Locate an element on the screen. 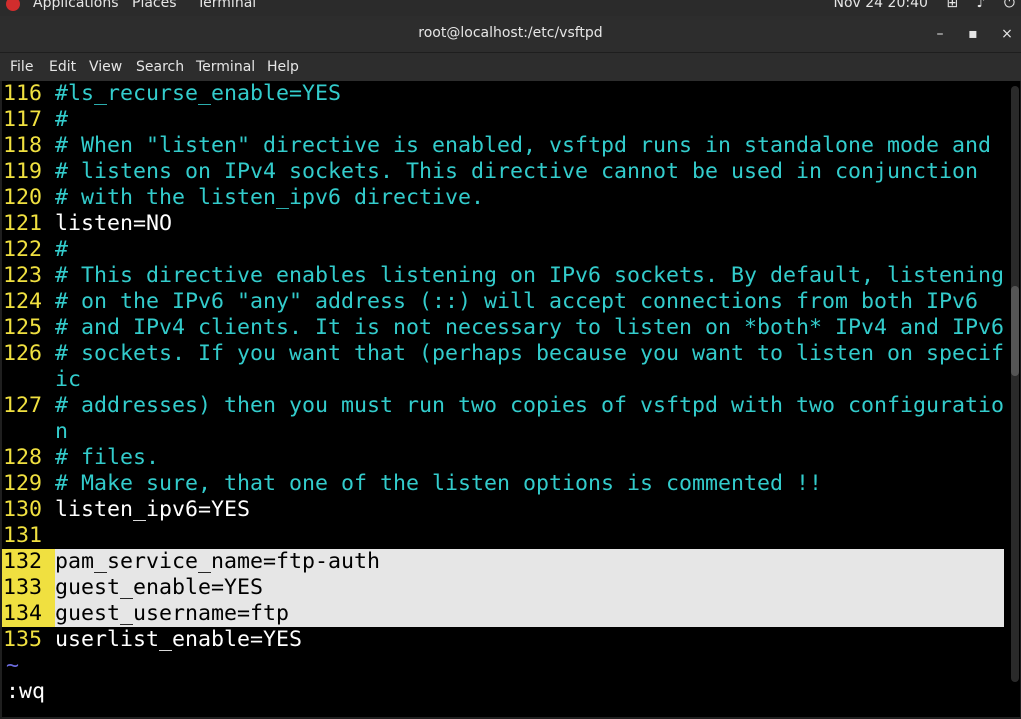 The width and height of the screenshot is (1021, 719). line-number: 118 is located at coordinates (23, 145).